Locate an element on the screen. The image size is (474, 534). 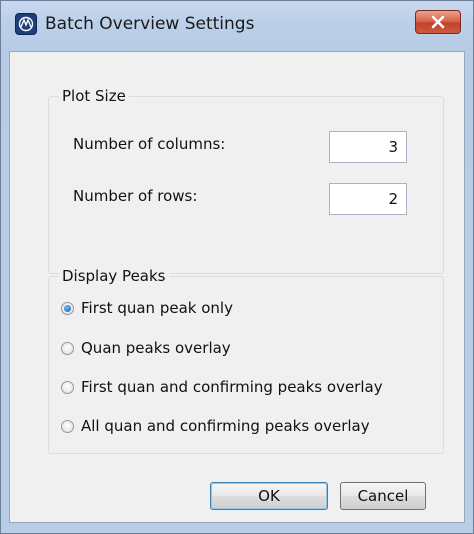
display-peaks-legend: Display Peaks is located at coordinates (114, 276).